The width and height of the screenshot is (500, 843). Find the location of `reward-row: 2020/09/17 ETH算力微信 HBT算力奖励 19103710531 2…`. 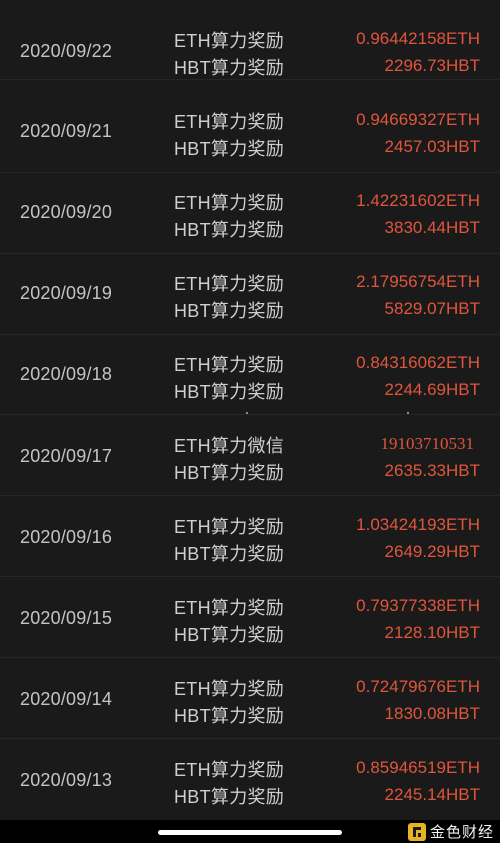

reward-row: 2020/09/17 ETH算力微信 HBT算力奖励 19103710531 2… is located at coordinates (250, 454).